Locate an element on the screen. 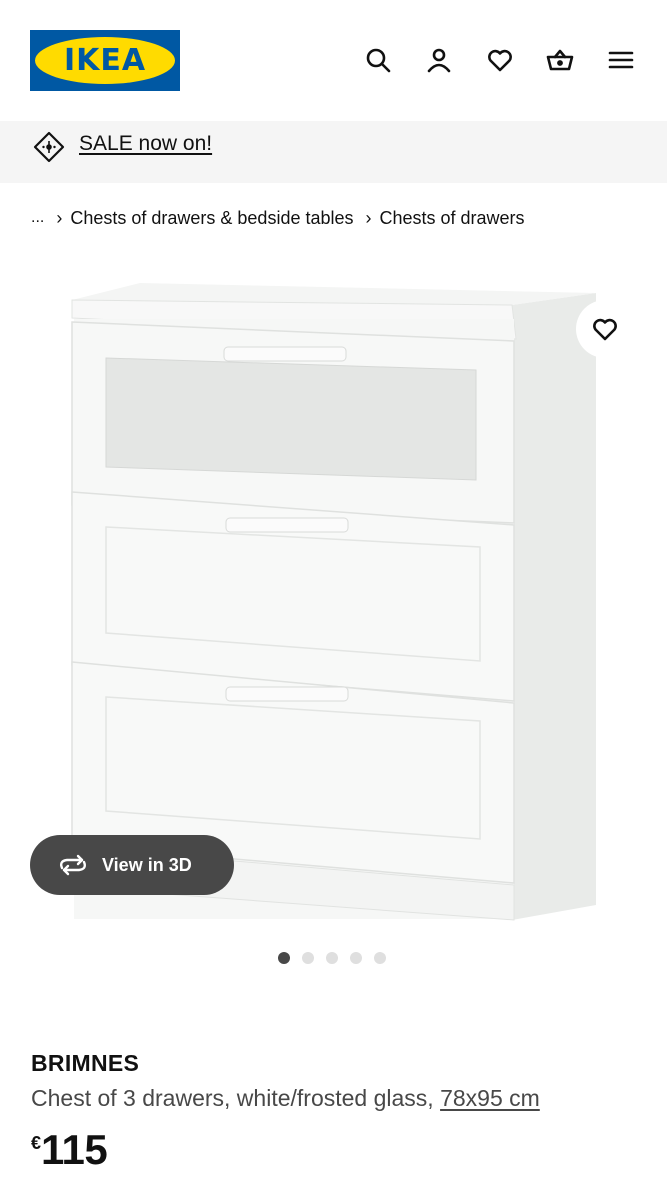  ikea-logo: IKEA is located at coordinates (105, 60).